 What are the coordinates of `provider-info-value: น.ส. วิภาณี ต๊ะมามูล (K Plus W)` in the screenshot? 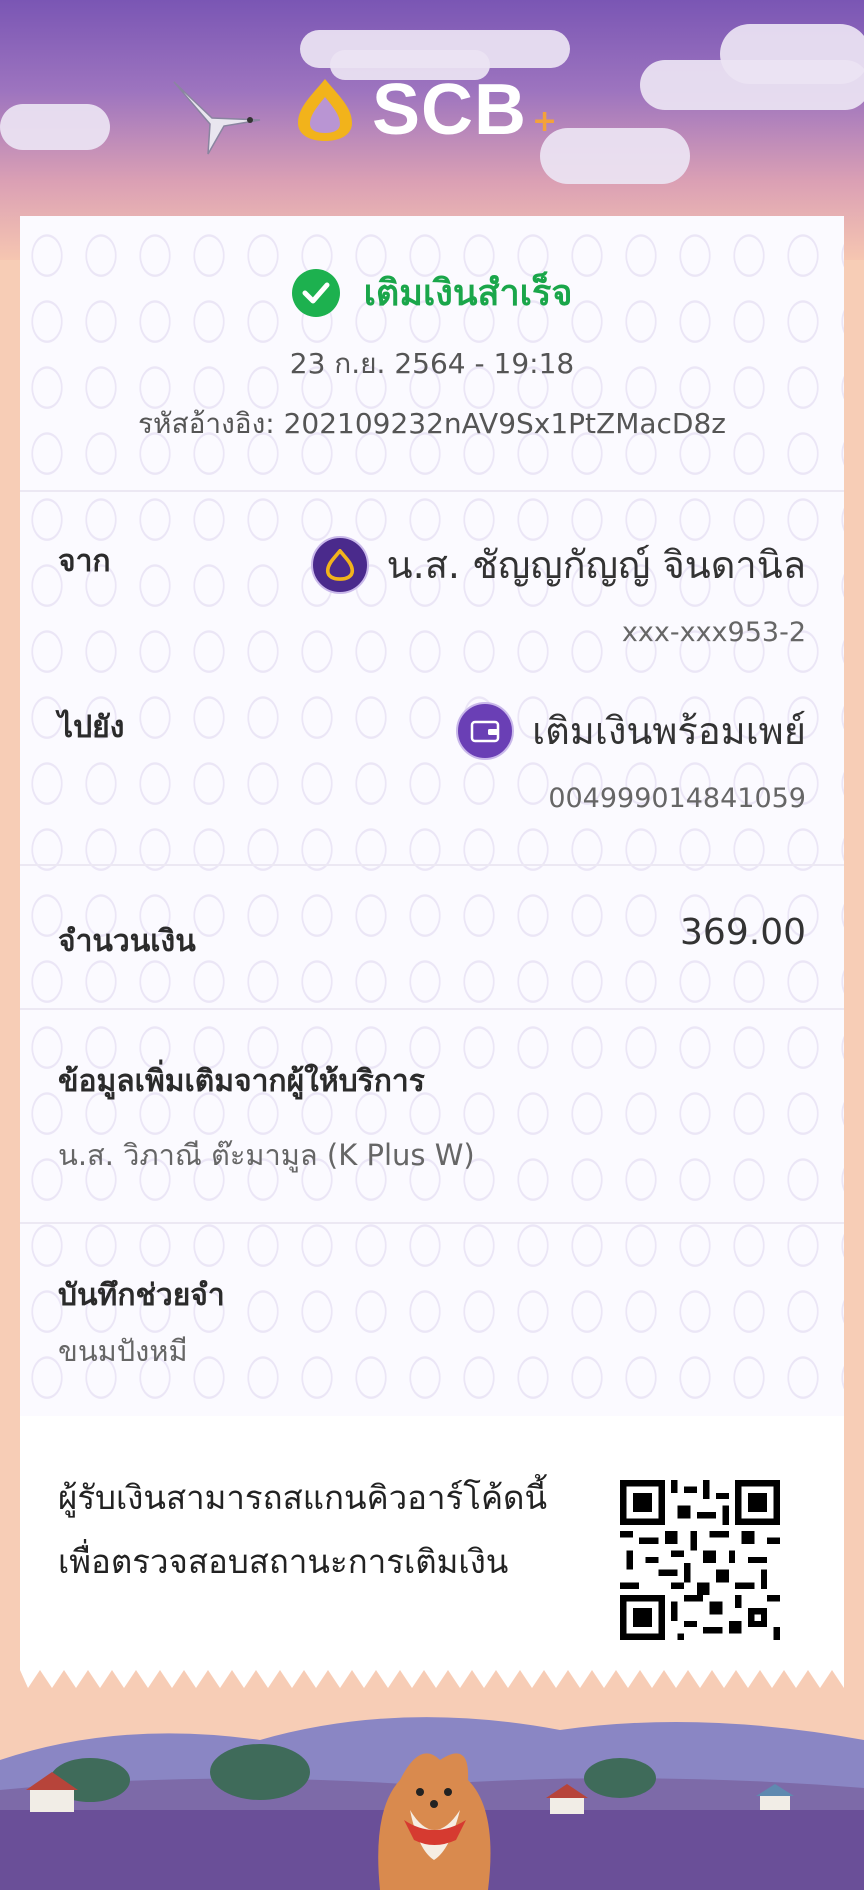 It's located at (266, 1155).